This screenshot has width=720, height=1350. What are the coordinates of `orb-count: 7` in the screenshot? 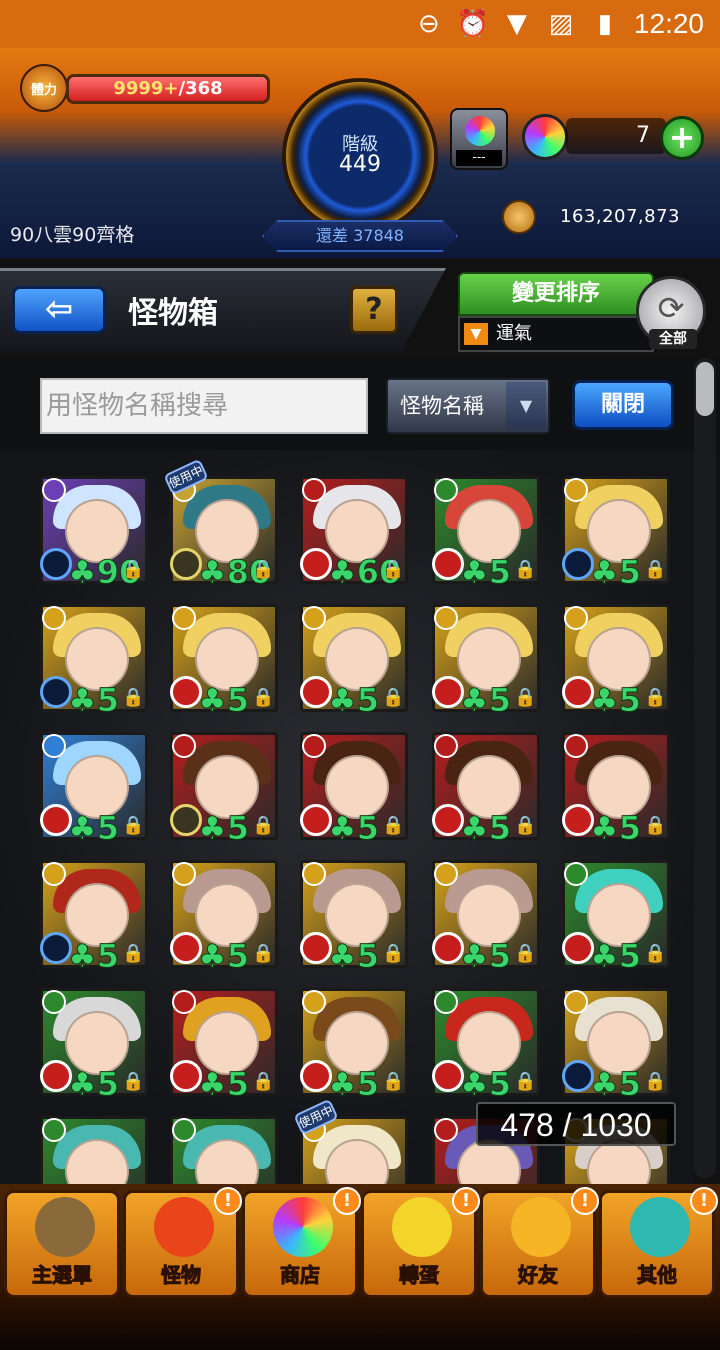 It's located at (616, 136).